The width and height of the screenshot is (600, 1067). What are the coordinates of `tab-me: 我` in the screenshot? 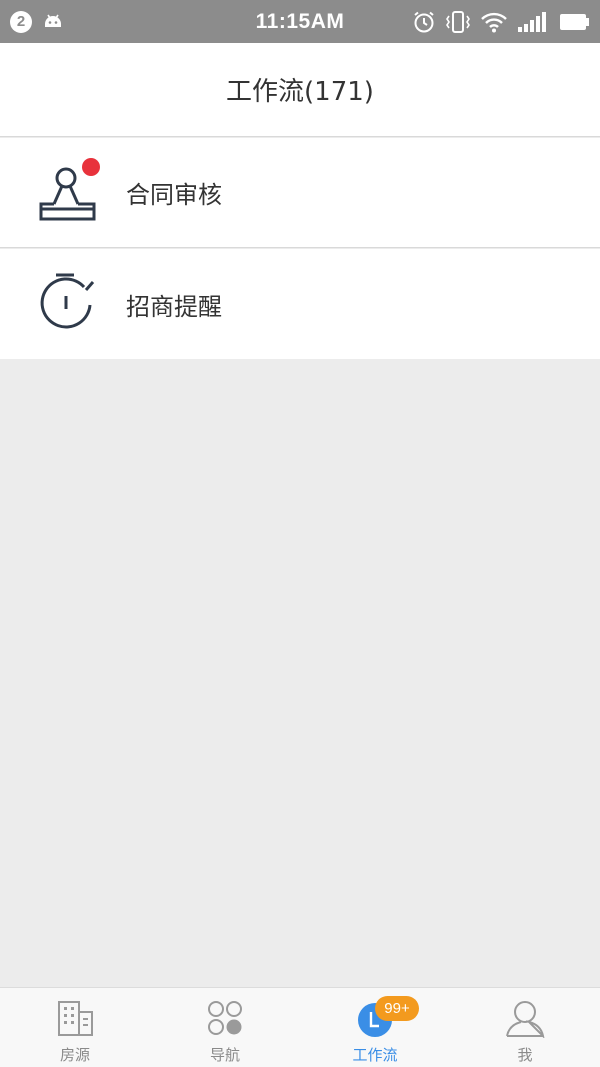 It's located at (525, 1027).